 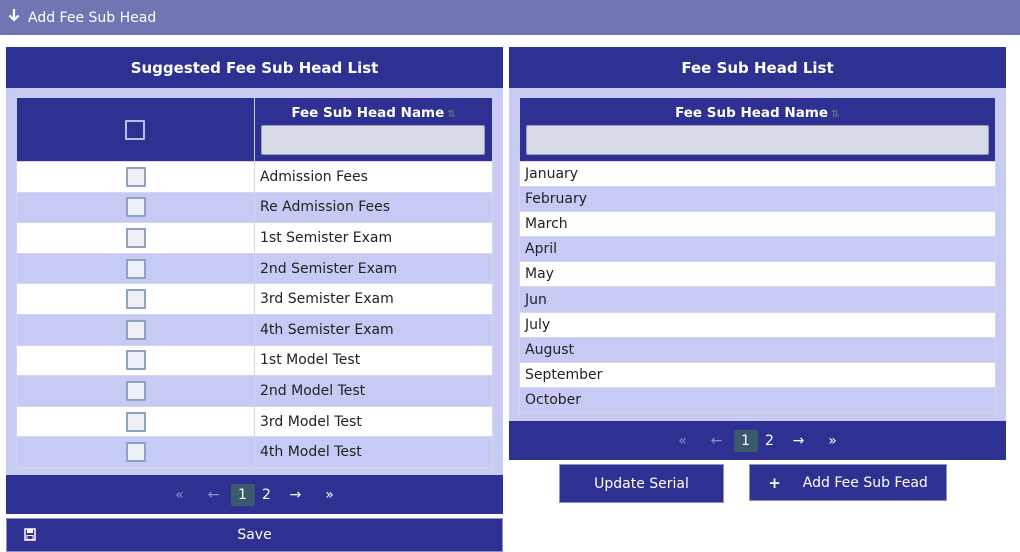 I want to click on page-title: Add Fee Sub Head, so click(x=92, y=17).